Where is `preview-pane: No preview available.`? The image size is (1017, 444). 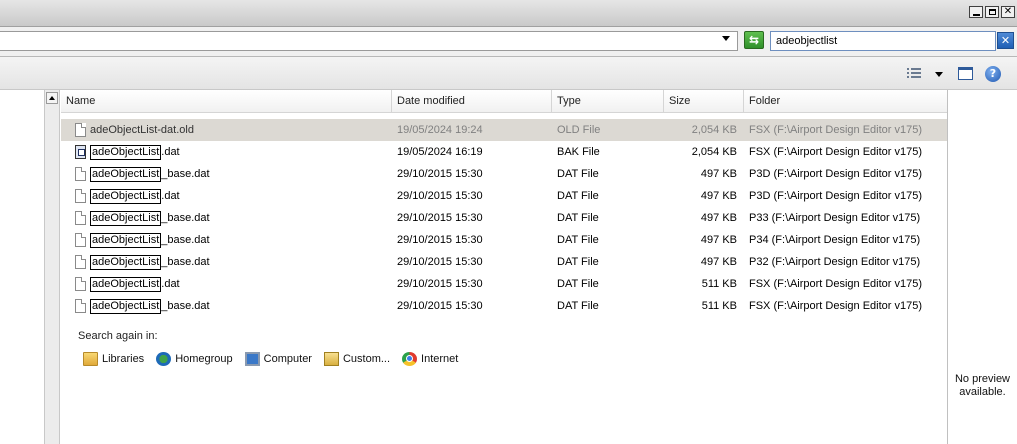
preview-pane: No preview available. is located at coordinates (982, 267).